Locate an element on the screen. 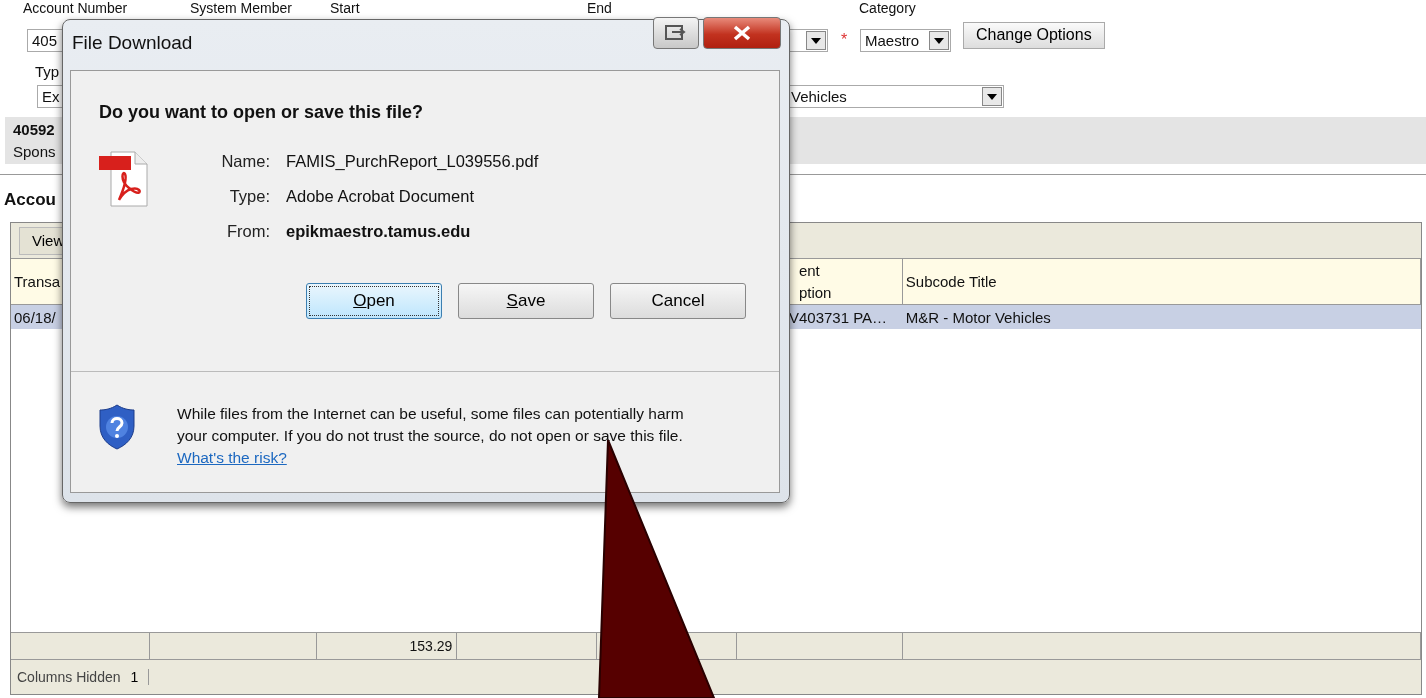 The height and width of the screenshot is (698, 1426). sponsor-text: Spons is located at coordinates (34, 151).